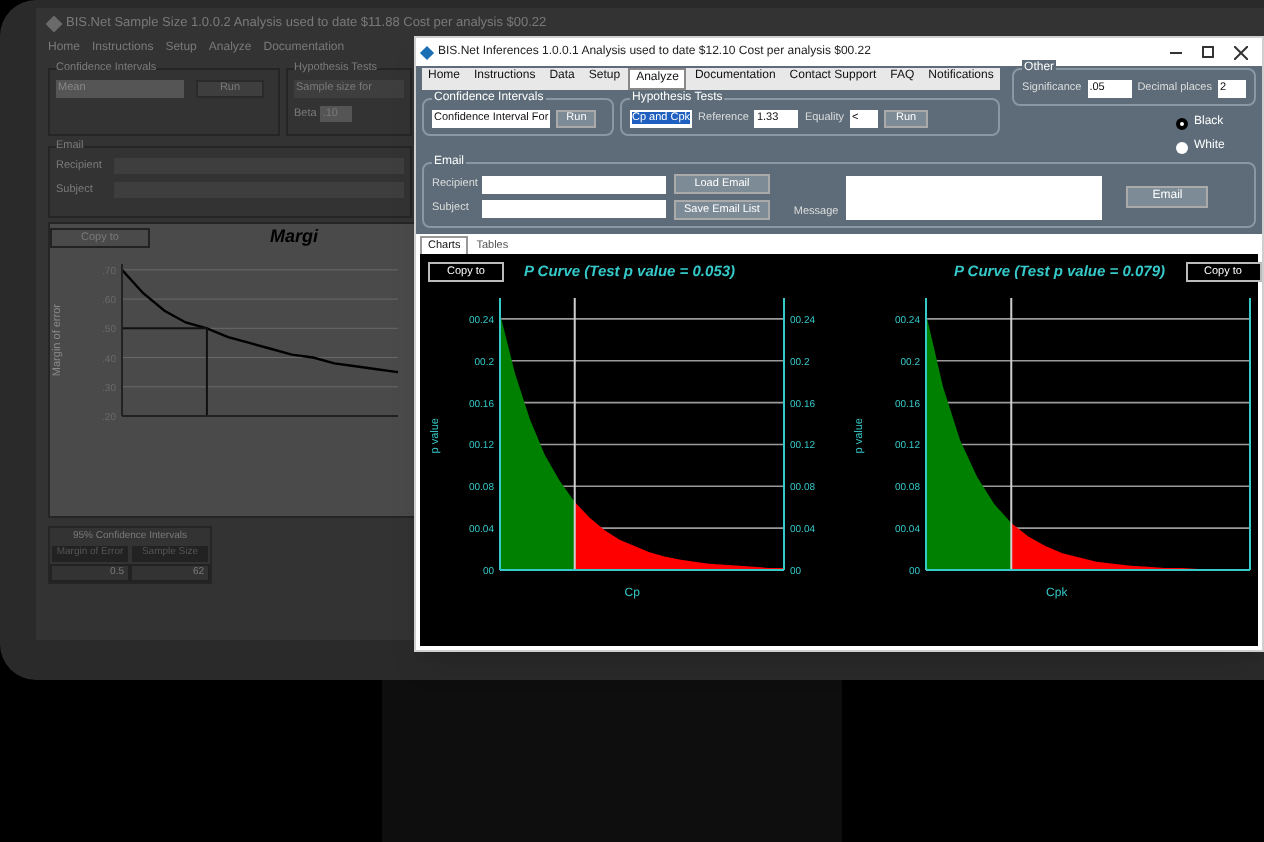 This screenshot has width=1264, height=842. What do you see at coordinates (294, 237) in the screenshot?
I see `chart-title: Margi` at bounding box center [294, 237].